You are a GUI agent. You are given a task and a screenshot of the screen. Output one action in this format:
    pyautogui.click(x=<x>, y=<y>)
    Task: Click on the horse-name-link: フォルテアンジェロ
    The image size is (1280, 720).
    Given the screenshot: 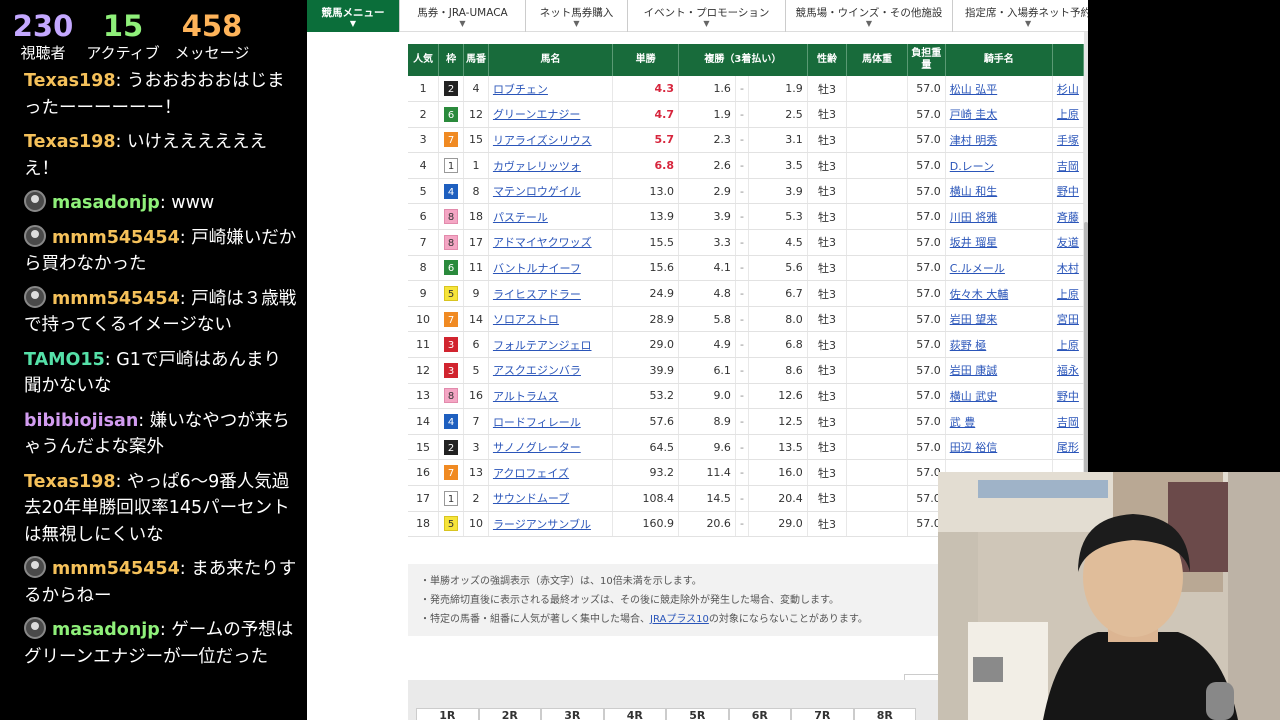 What is the action you would take?
    pyautogui.click(x=542, y=345)
    